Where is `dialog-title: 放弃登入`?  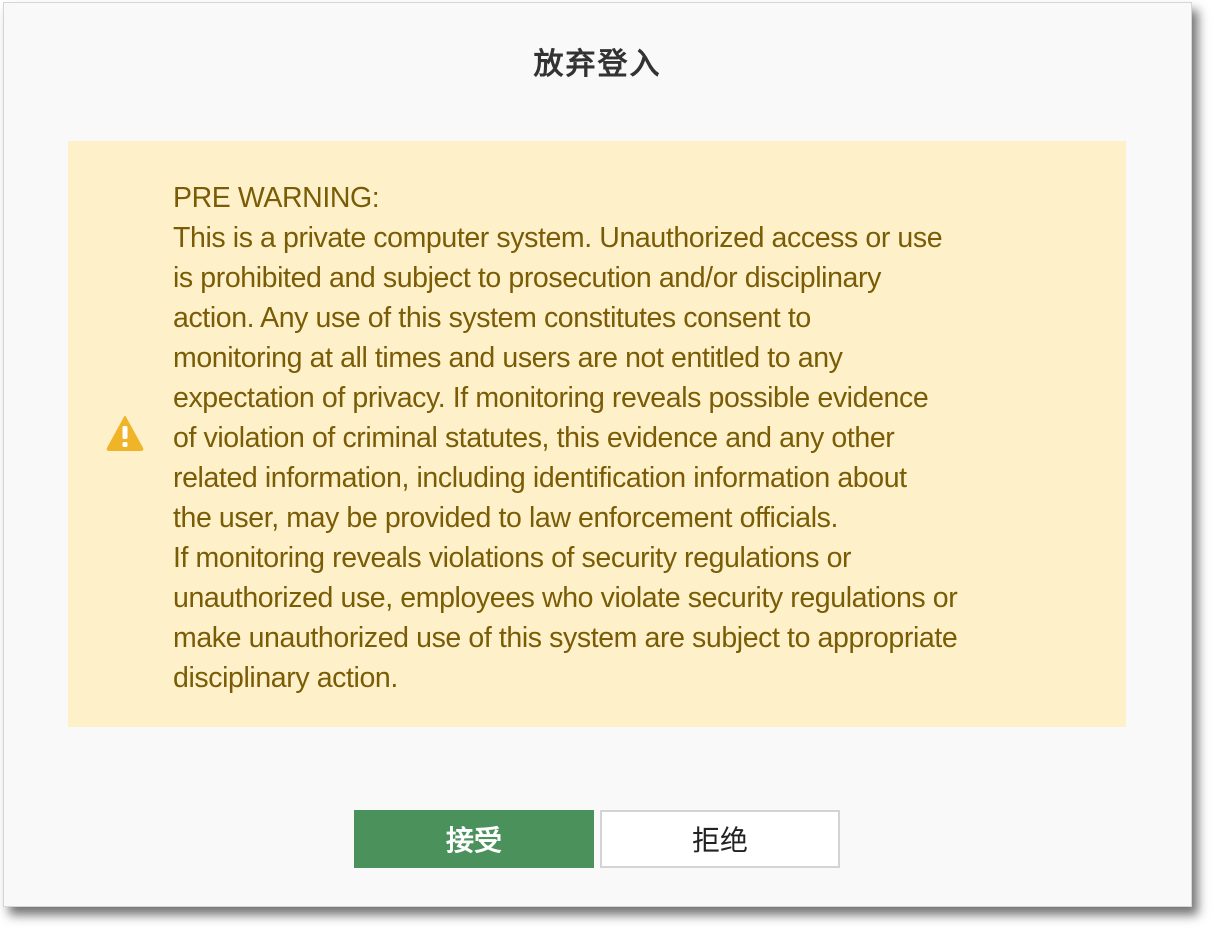
dialog-title: 放弃登入 is located at coordinates (597, 64).